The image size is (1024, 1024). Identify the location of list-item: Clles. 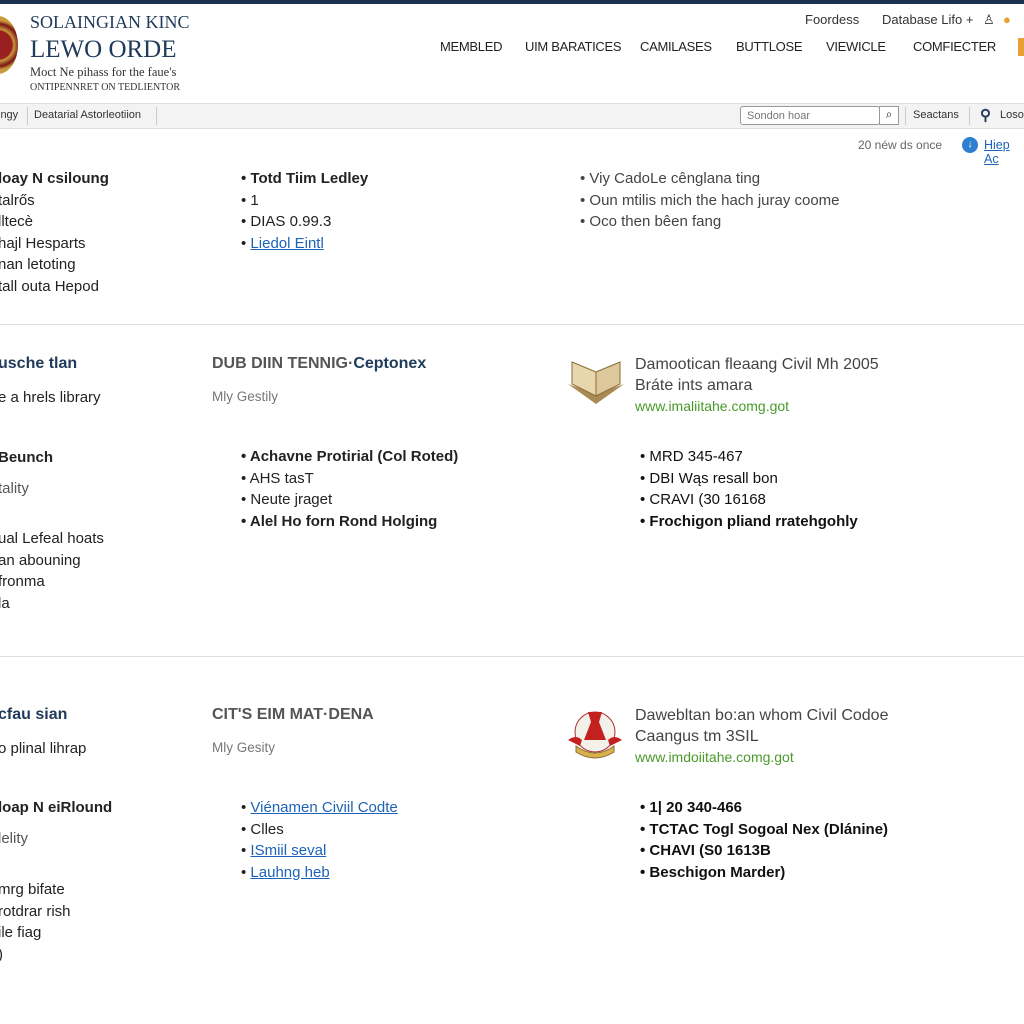
(319, 830).